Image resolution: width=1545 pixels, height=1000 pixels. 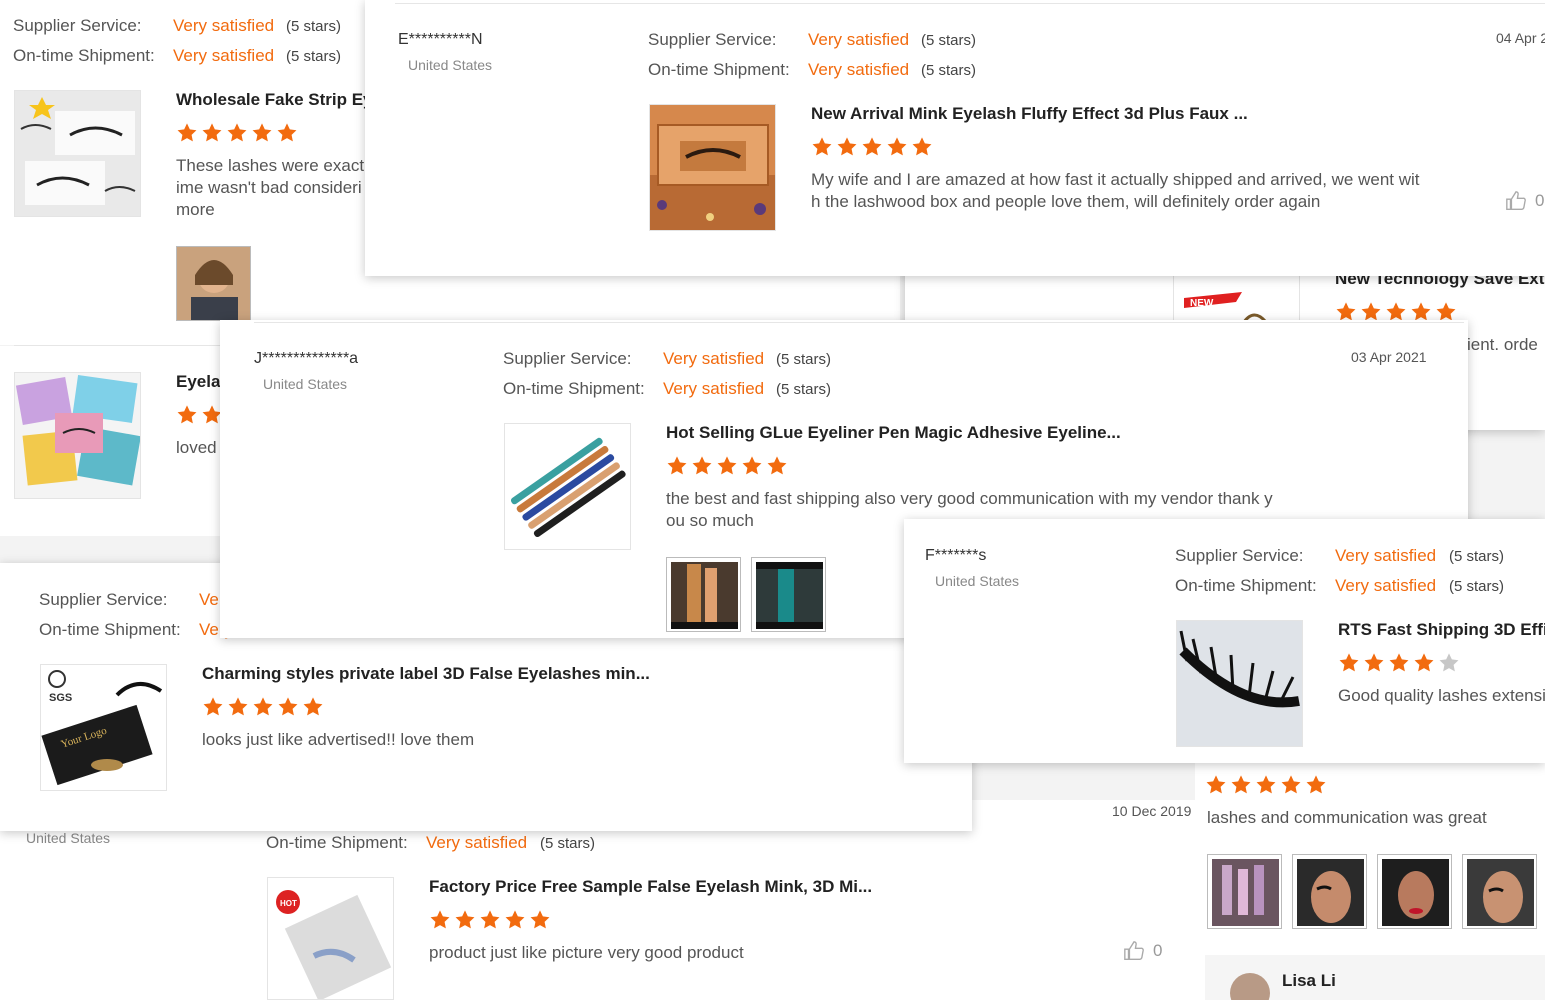 I want to click on replier-name: Lisa Li, so click(x=1309, y=980).